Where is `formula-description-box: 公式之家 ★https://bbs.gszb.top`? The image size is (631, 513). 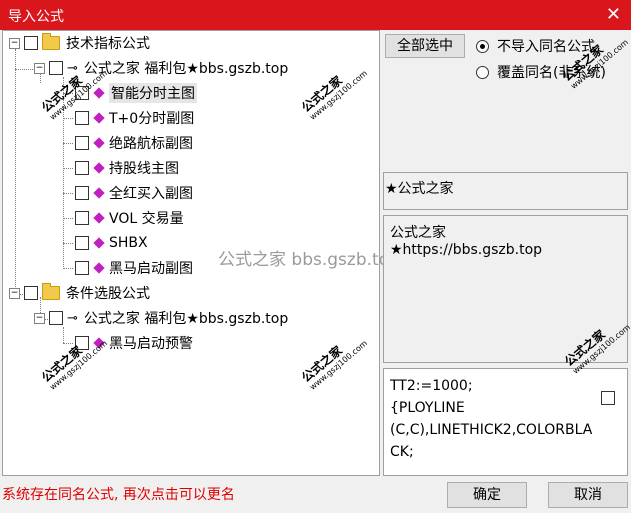 formula-description-box: 公式之家 ★https://bbs.gszb.top is located at coordinates (505, 289).